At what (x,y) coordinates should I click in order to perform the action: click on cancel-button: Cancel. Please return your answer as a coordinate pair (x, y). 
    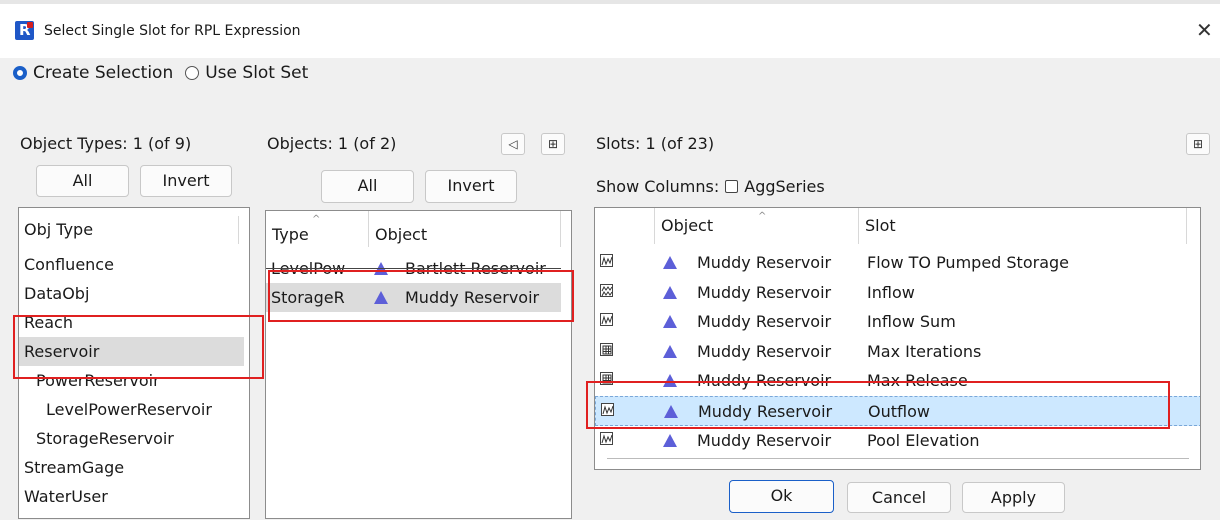
    Looking at the image, I should click on (899, 497).